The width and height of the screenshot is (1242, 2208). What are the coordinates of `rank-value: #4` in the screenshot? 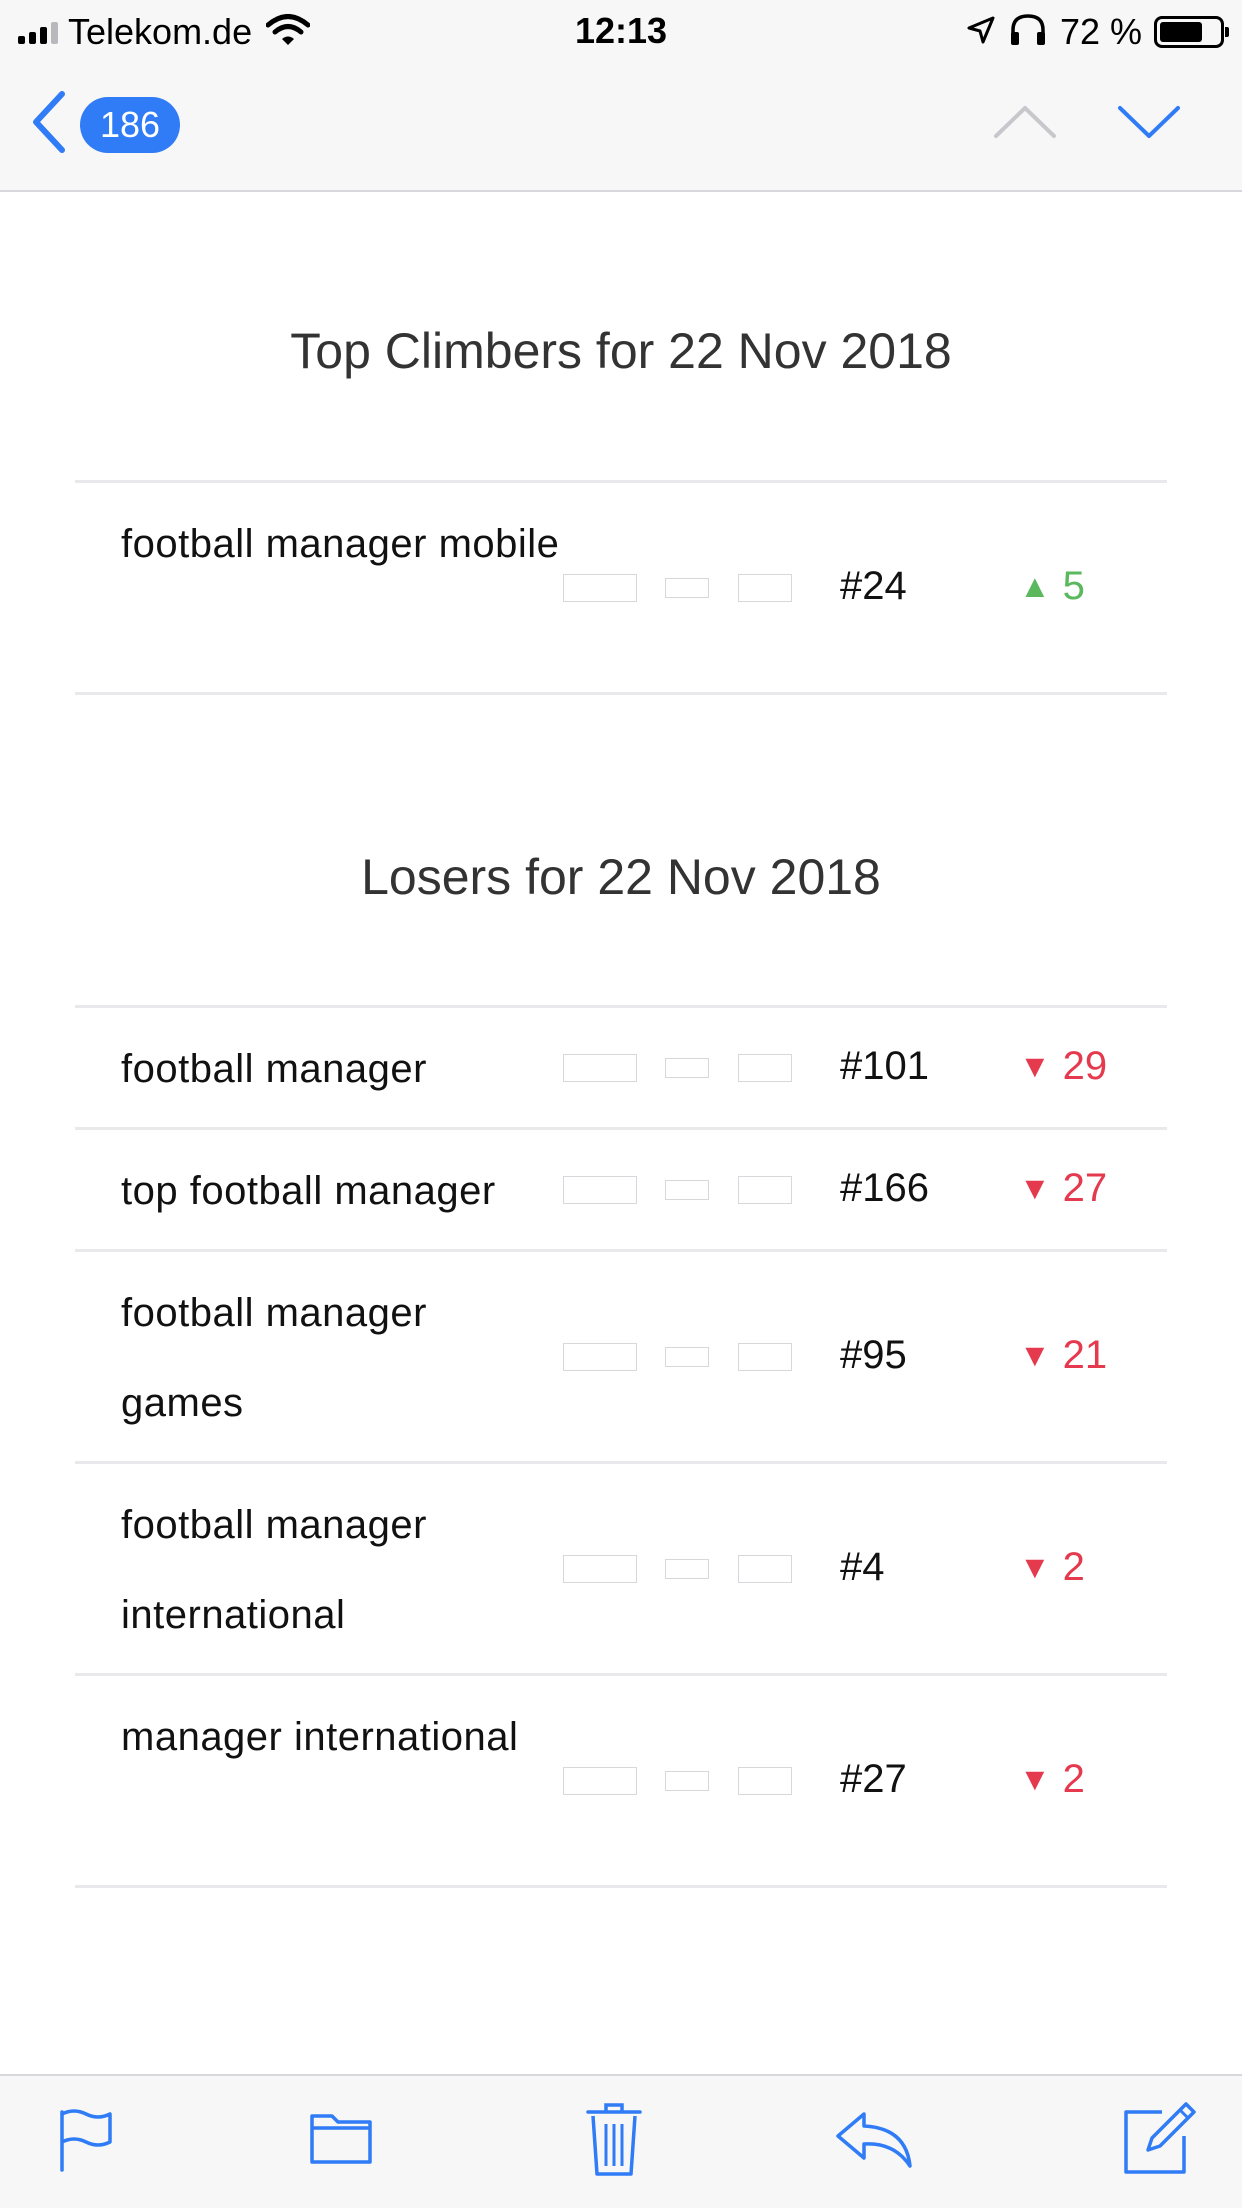 It's located at (862, 1567).